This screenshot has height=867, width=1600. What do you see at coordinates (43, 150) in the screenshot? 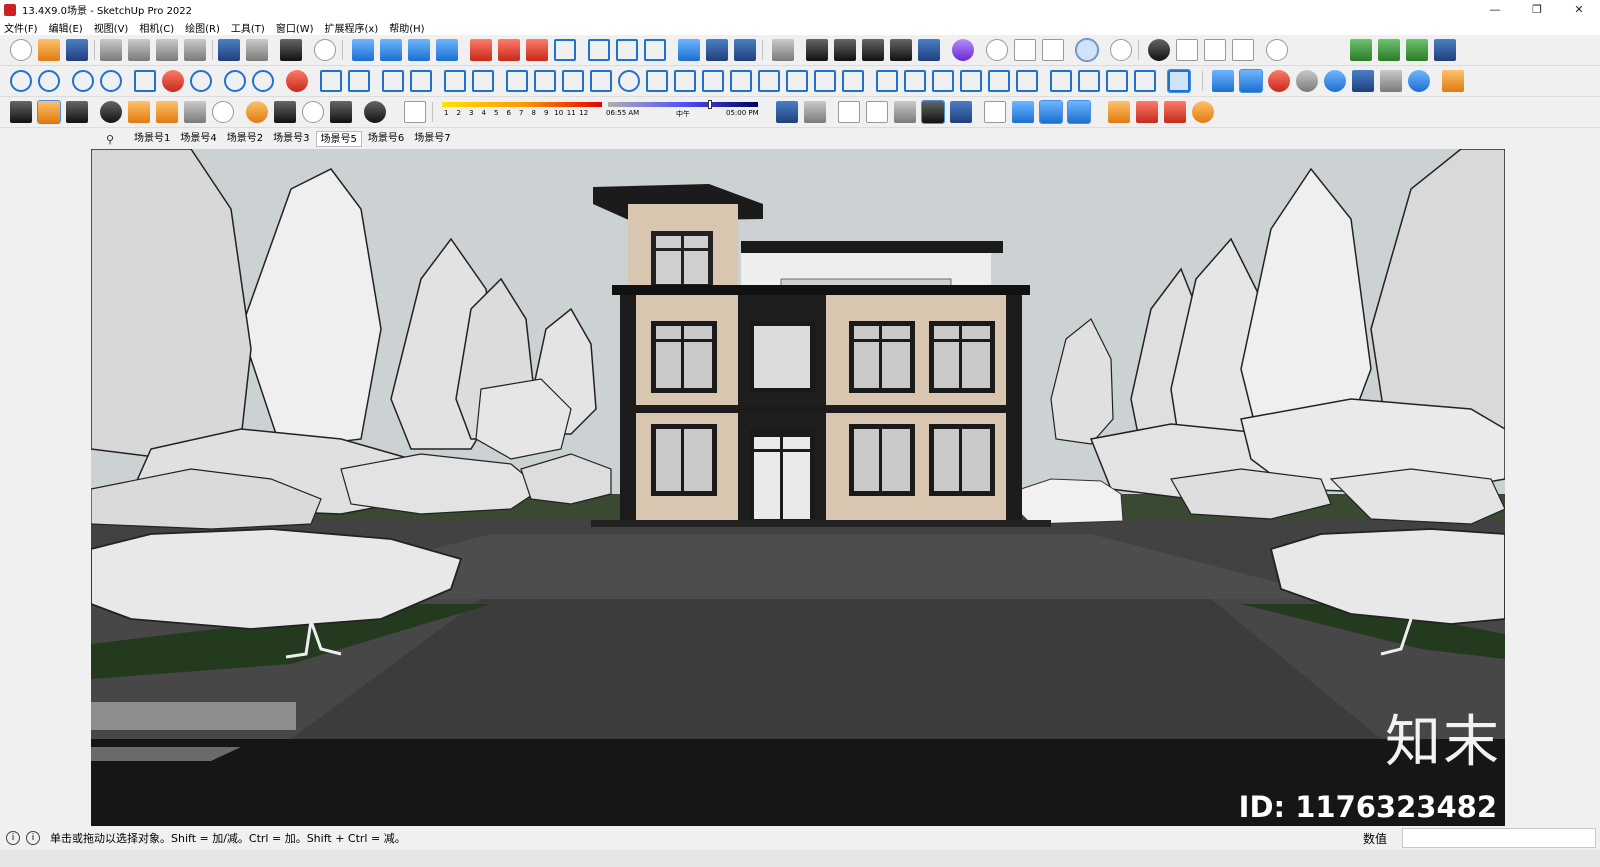
I see `lasso-icon` at bounding box center [43, 150].